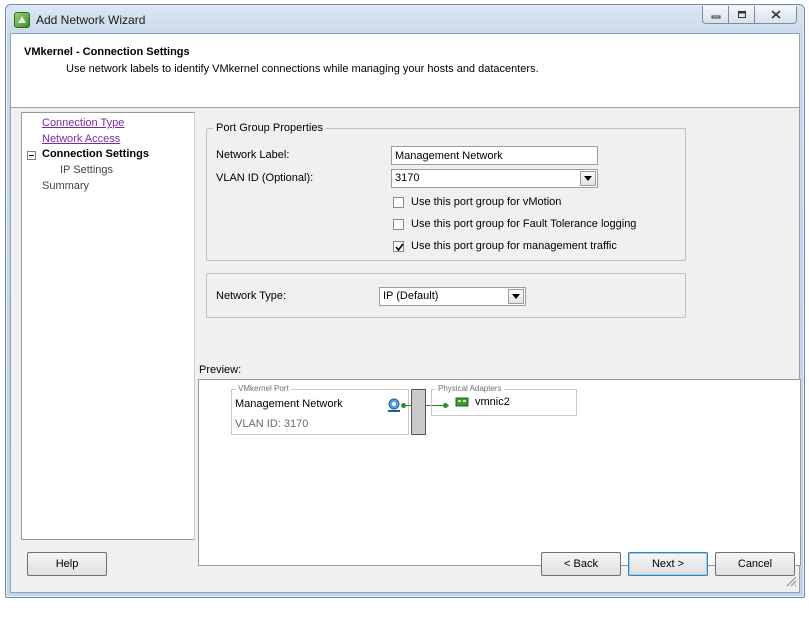 The image size is (809, 617). What do you see at coordinates (581, 564) in the screenshot?
I see `back-button: < Back` at bounding box center [581, 564].